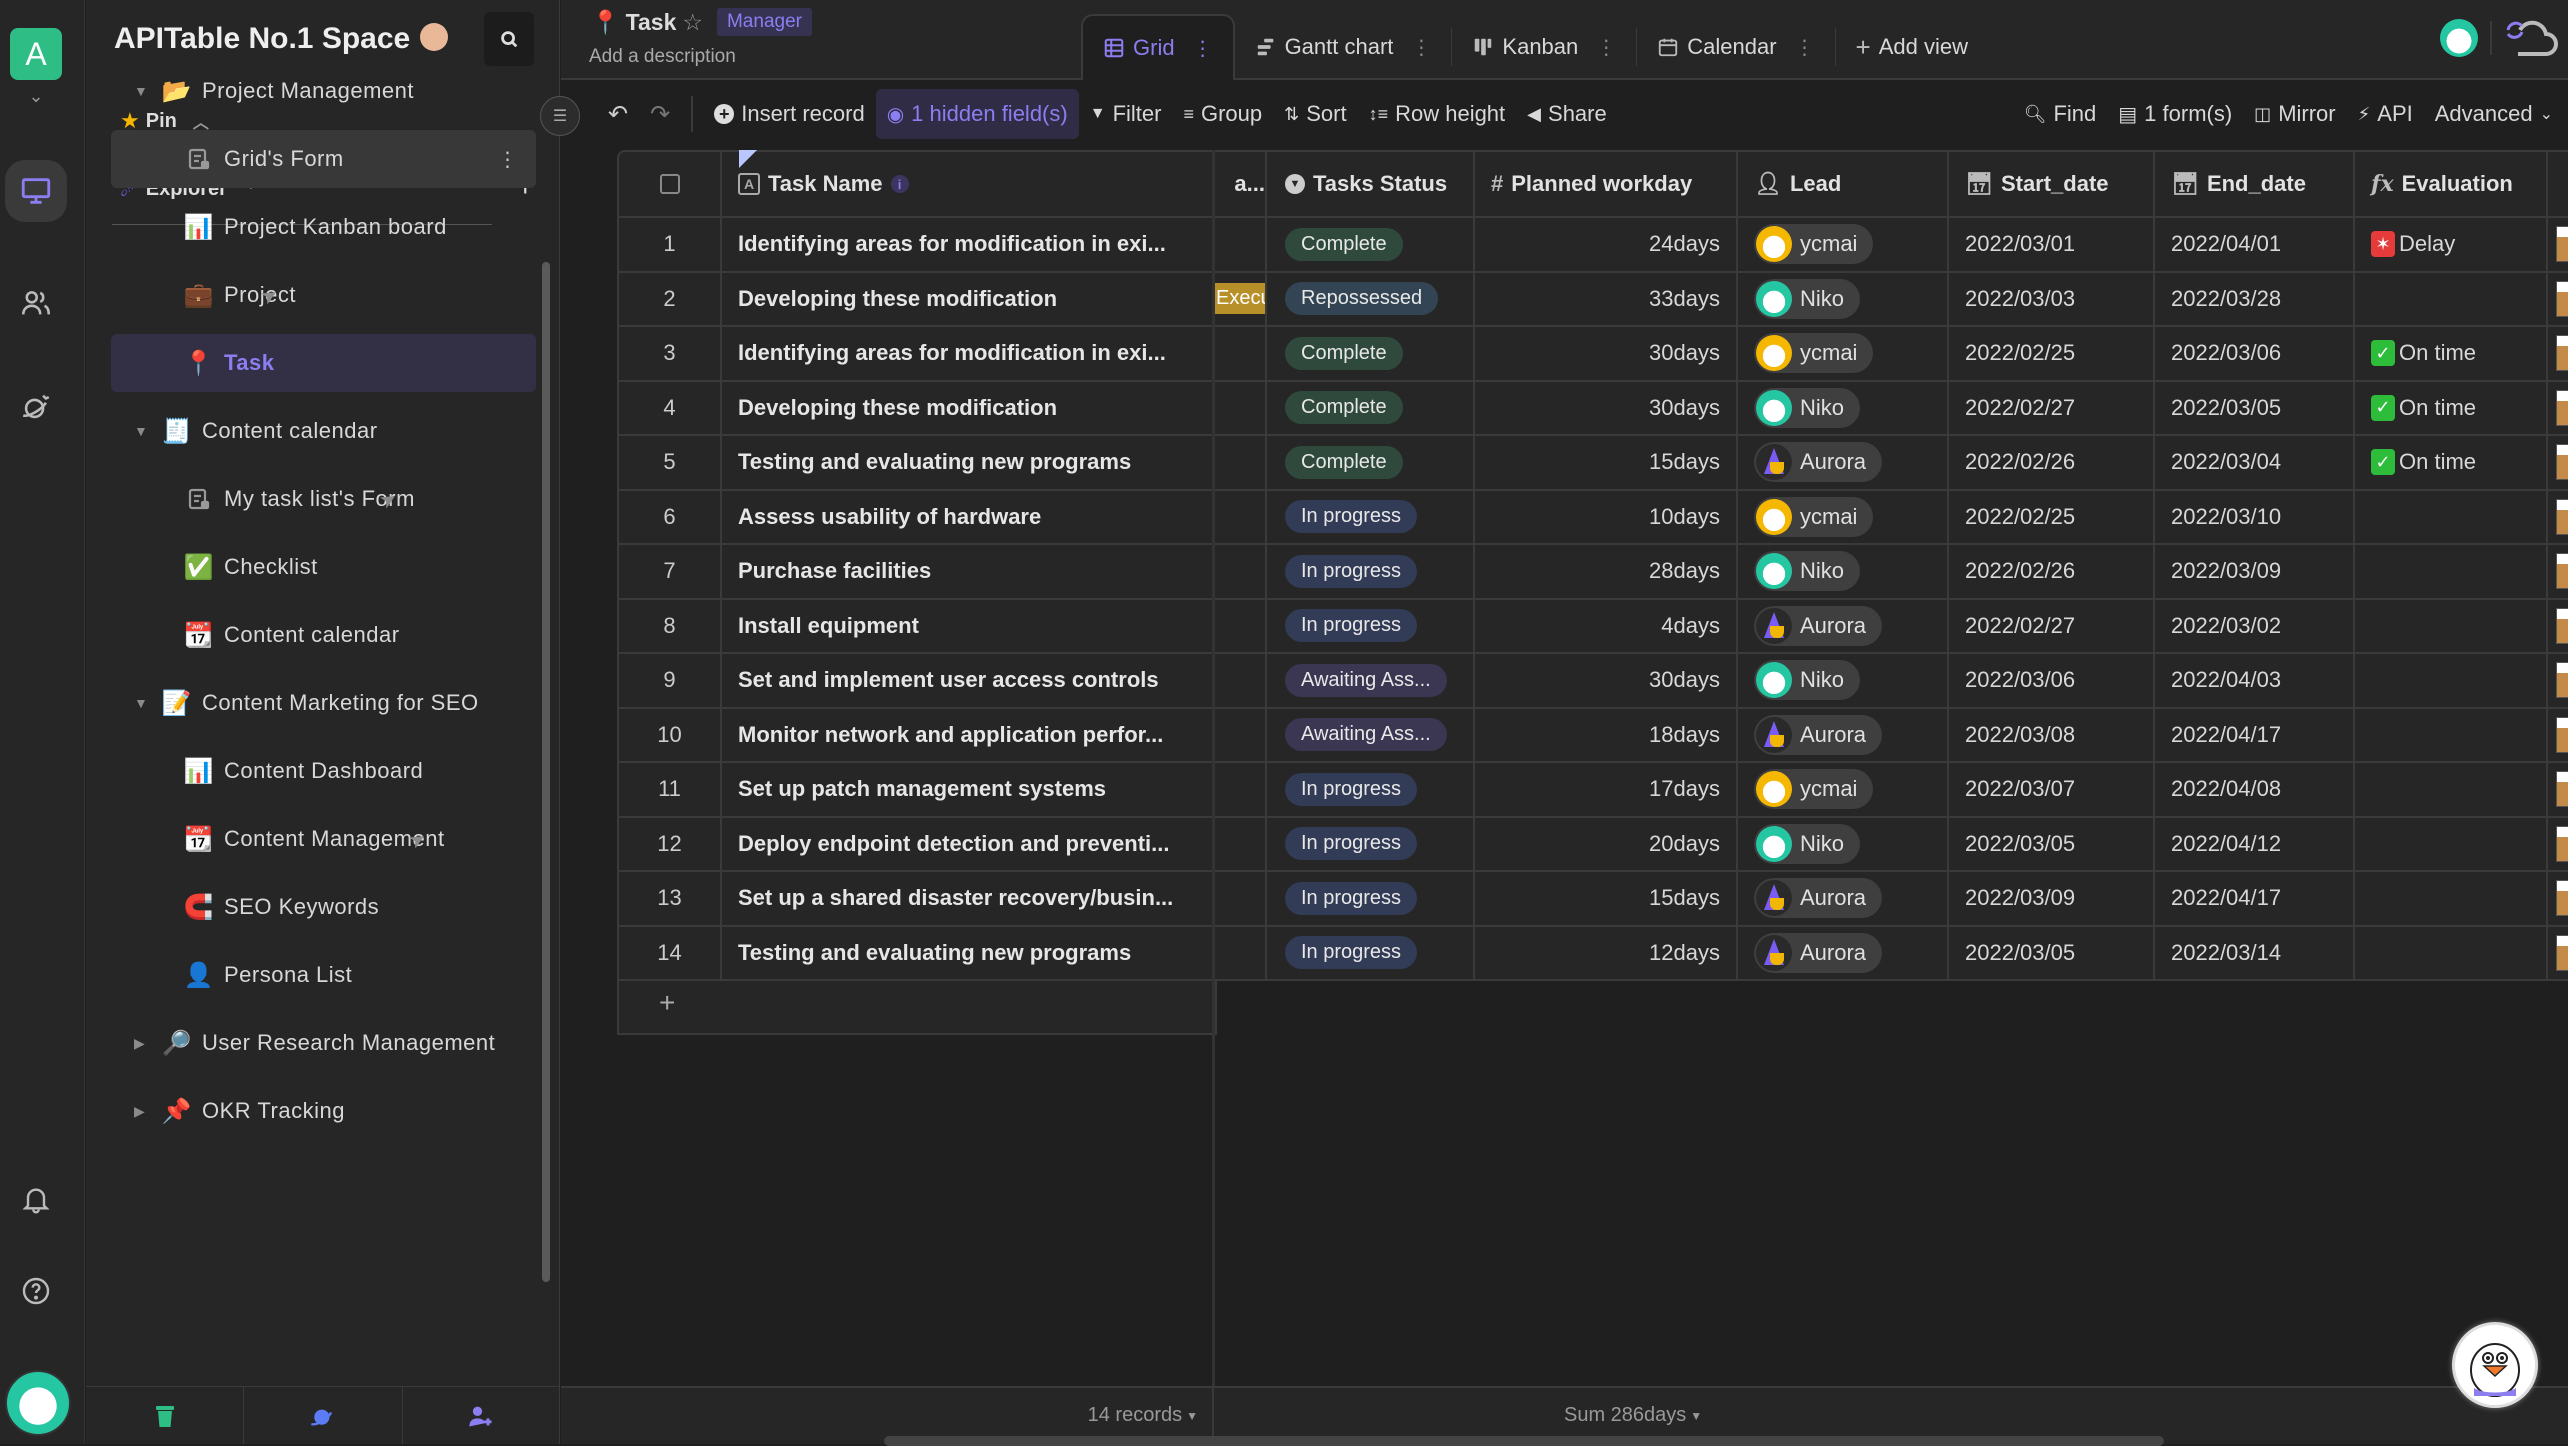  What do you see at coordinates (2255, 571) in the screenshot?
I see `cell-end: 2022/03/09` at bounding box center [2255, 571].